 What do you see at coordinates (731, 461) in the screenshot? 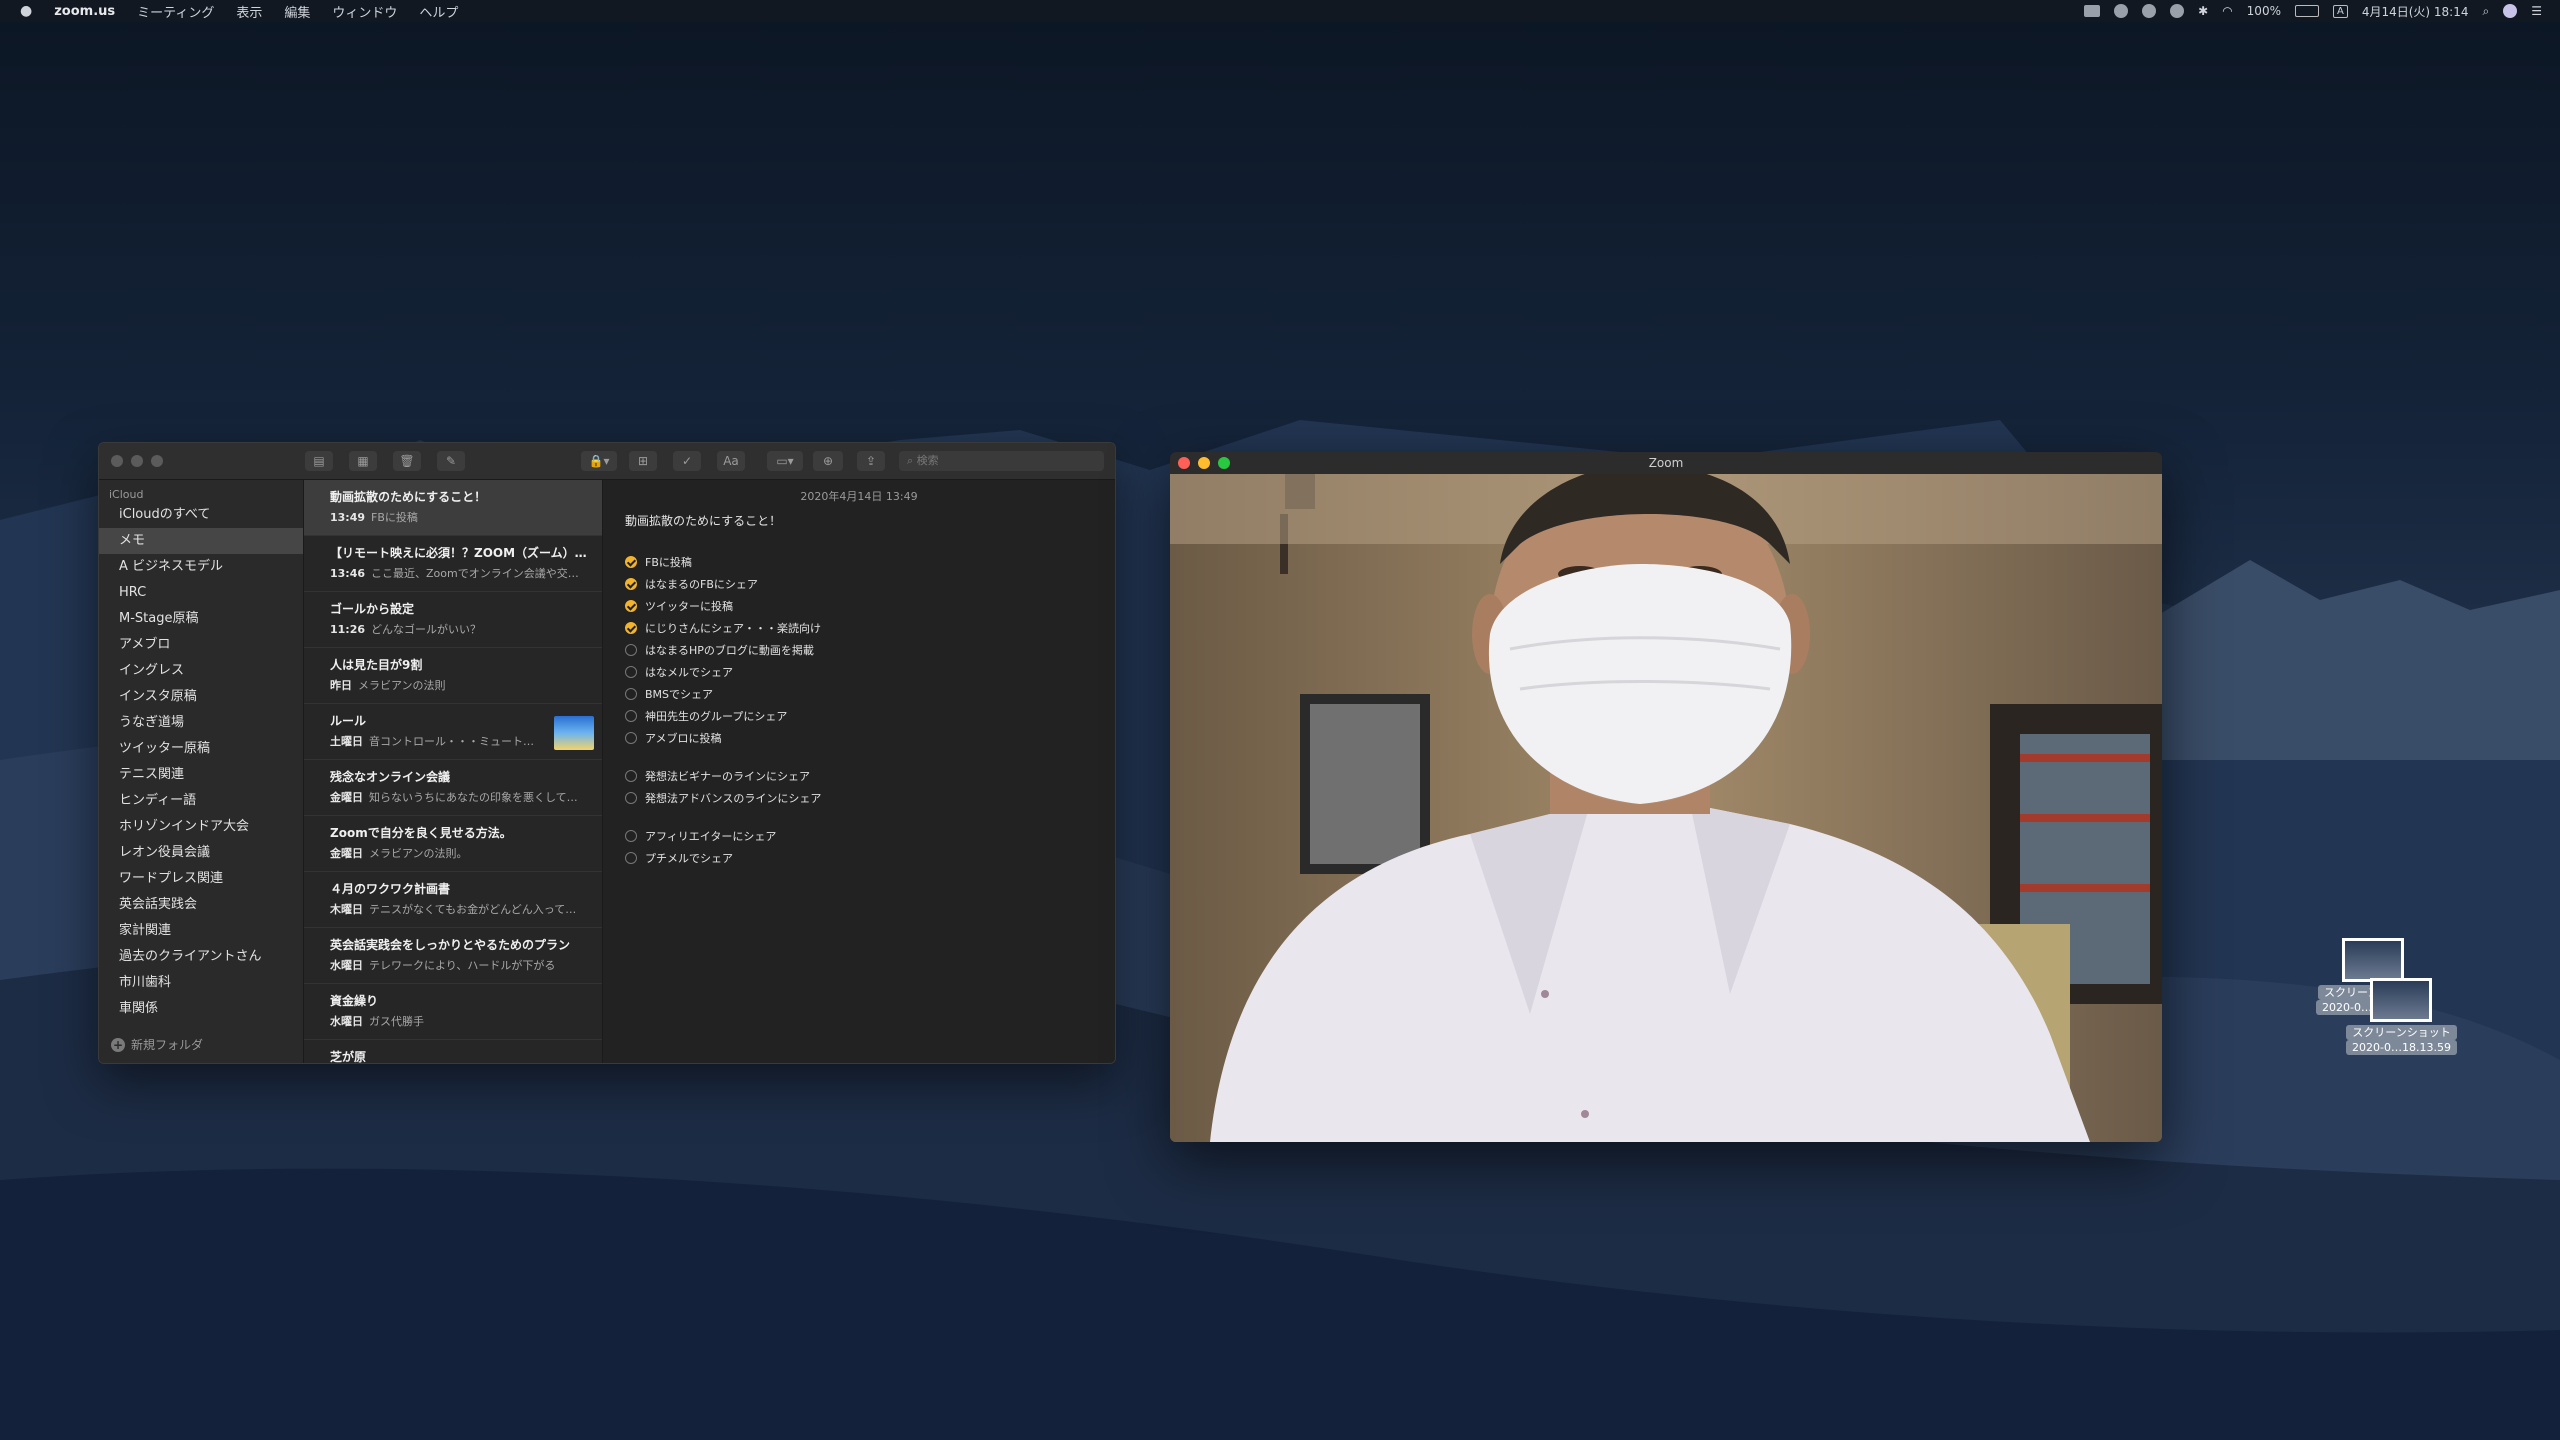
I see `format-button: Aa` at bounding box center [731, 461].